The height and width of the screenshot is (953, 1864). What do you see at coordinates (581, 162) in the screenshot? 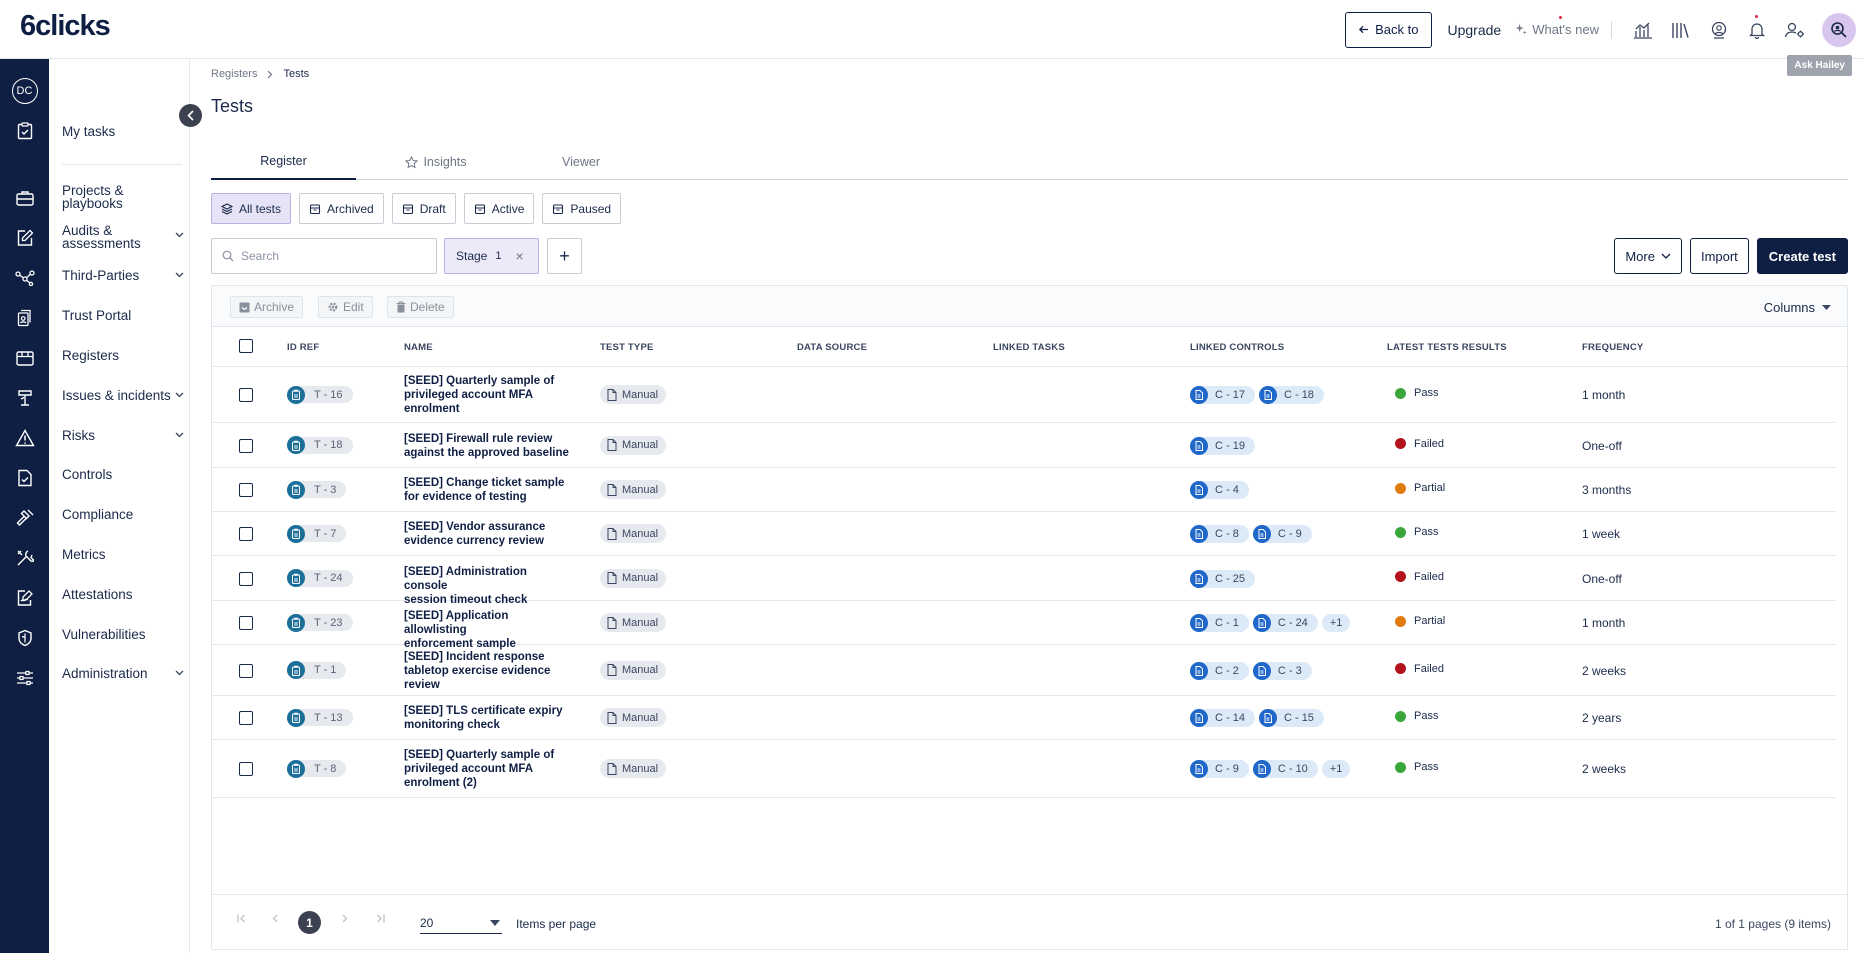
I see `tab-viewer: Viewer` at bounding box center [581, 162].